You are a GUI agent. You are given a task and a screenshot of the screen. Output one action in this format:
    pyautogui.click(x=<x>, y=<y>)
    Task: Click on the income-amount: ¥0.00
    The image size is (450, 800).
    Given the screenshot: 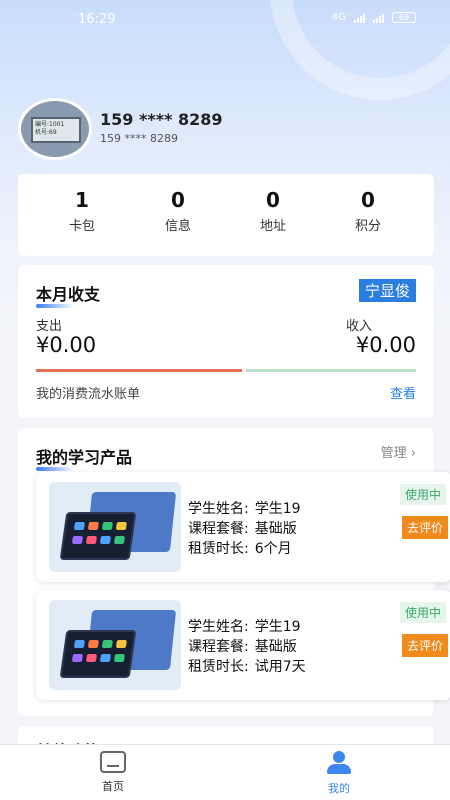 What is the action you would take?
    pyautogui.click(x=385, y=345)
    